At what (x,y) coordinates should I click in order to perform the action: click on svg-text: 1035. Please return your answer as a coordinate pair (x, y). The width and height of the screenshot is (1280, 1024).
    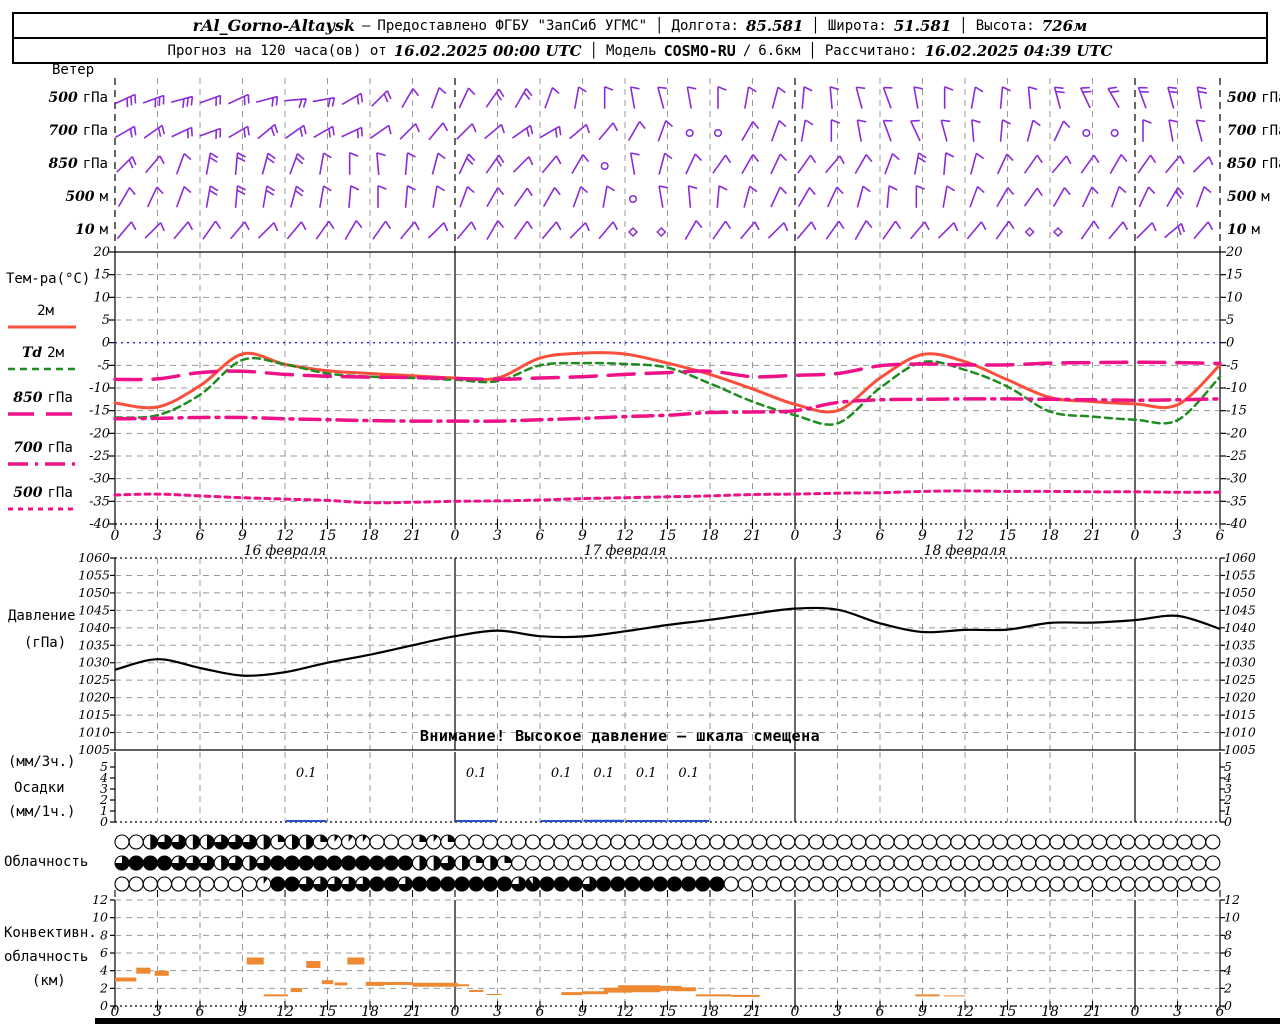
    Looking at the image, I should click on (1240, 644).